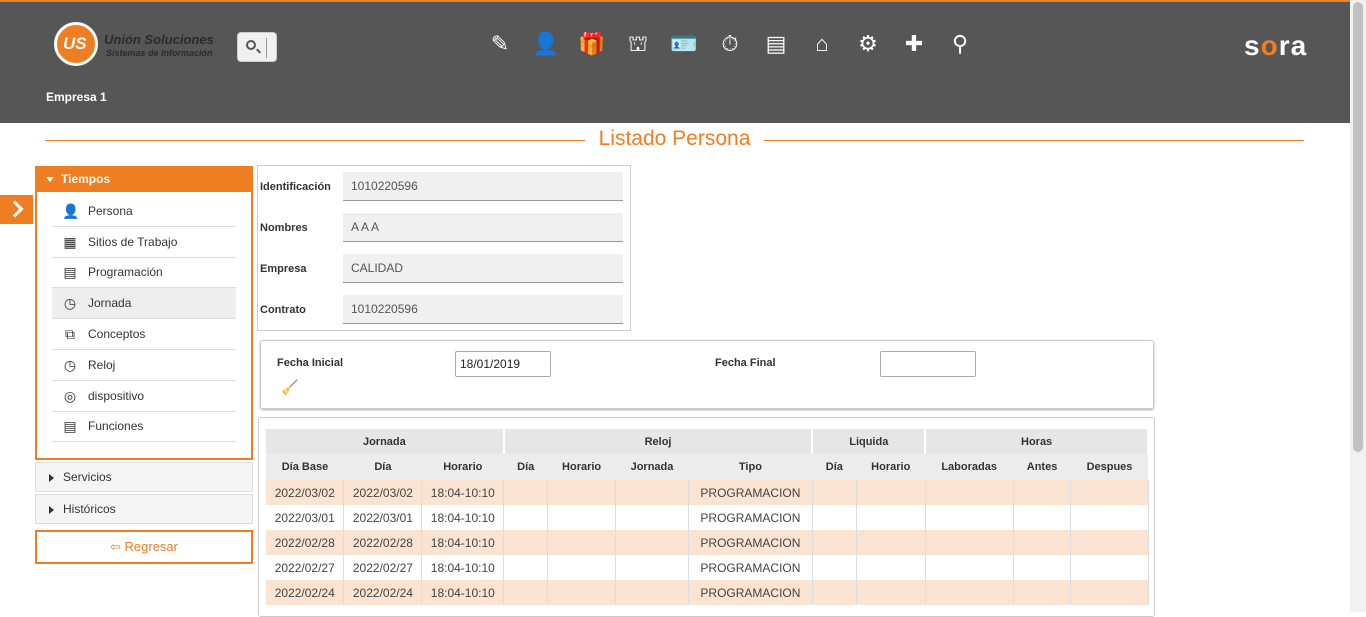 The image size is (1366, 617). I want to click on sidebar-item-persona: 👤 Persona, so click(144, 211).